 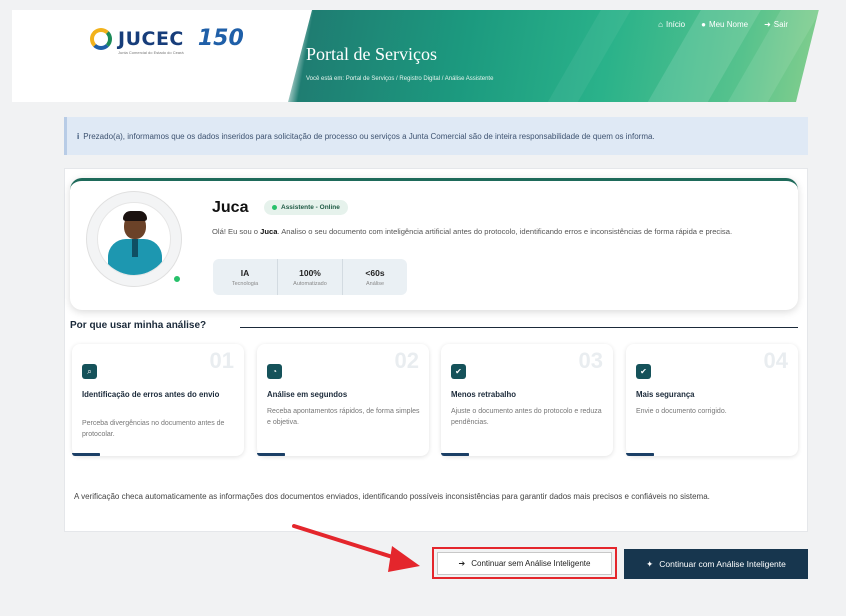 What do you see at coordinates (78, 136) in the screenshot?
I see `info-icon: i` at bounding box center [78, 136].